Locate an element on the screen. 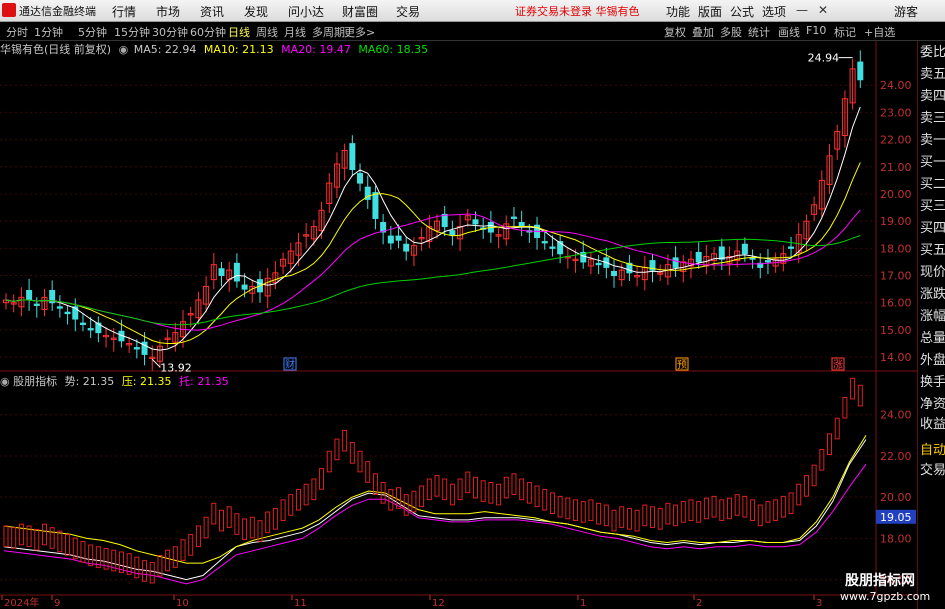 The width and height of the screenshot is (945, 609). high-price-label: 24.94 is located at coordinates (824, 58).